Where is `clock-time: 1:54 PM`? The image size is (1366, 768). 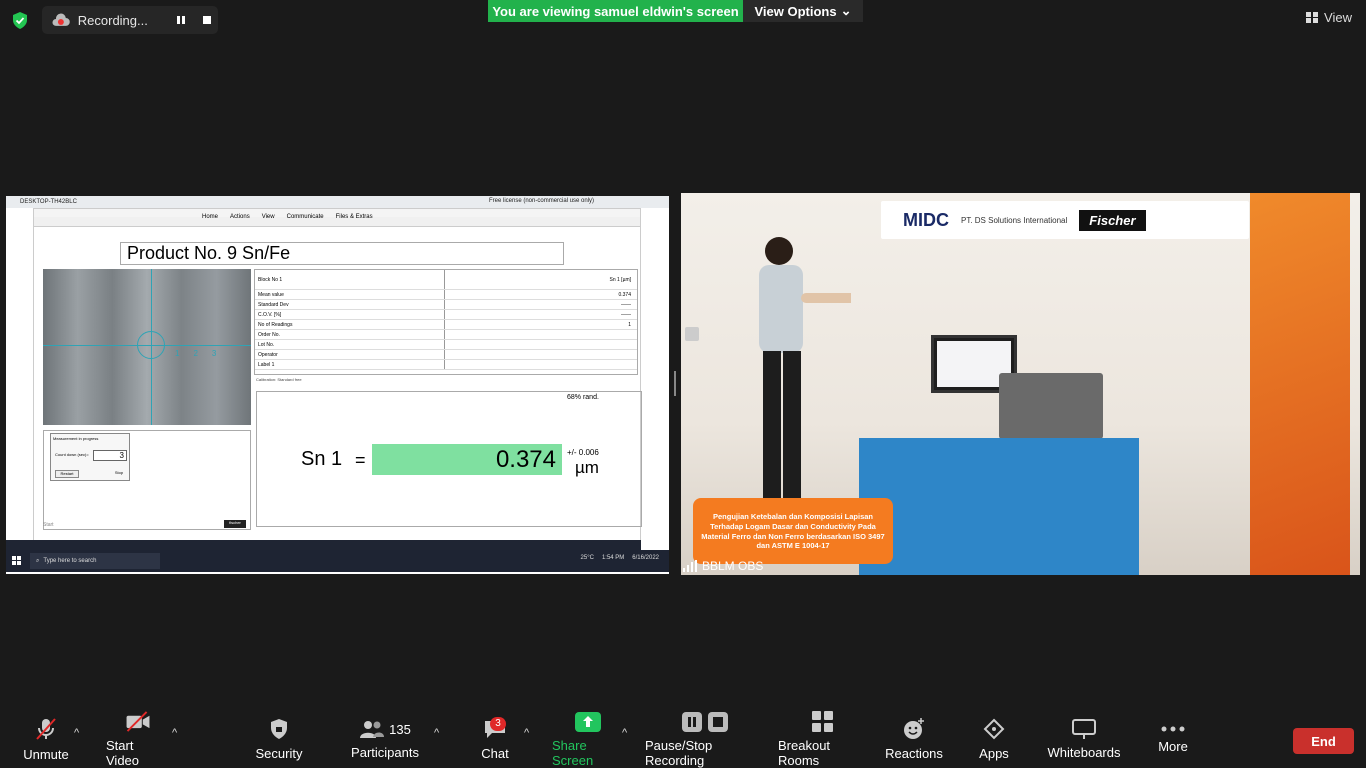
clock-time: 1:54 PM is located at coordinates (613, 558).